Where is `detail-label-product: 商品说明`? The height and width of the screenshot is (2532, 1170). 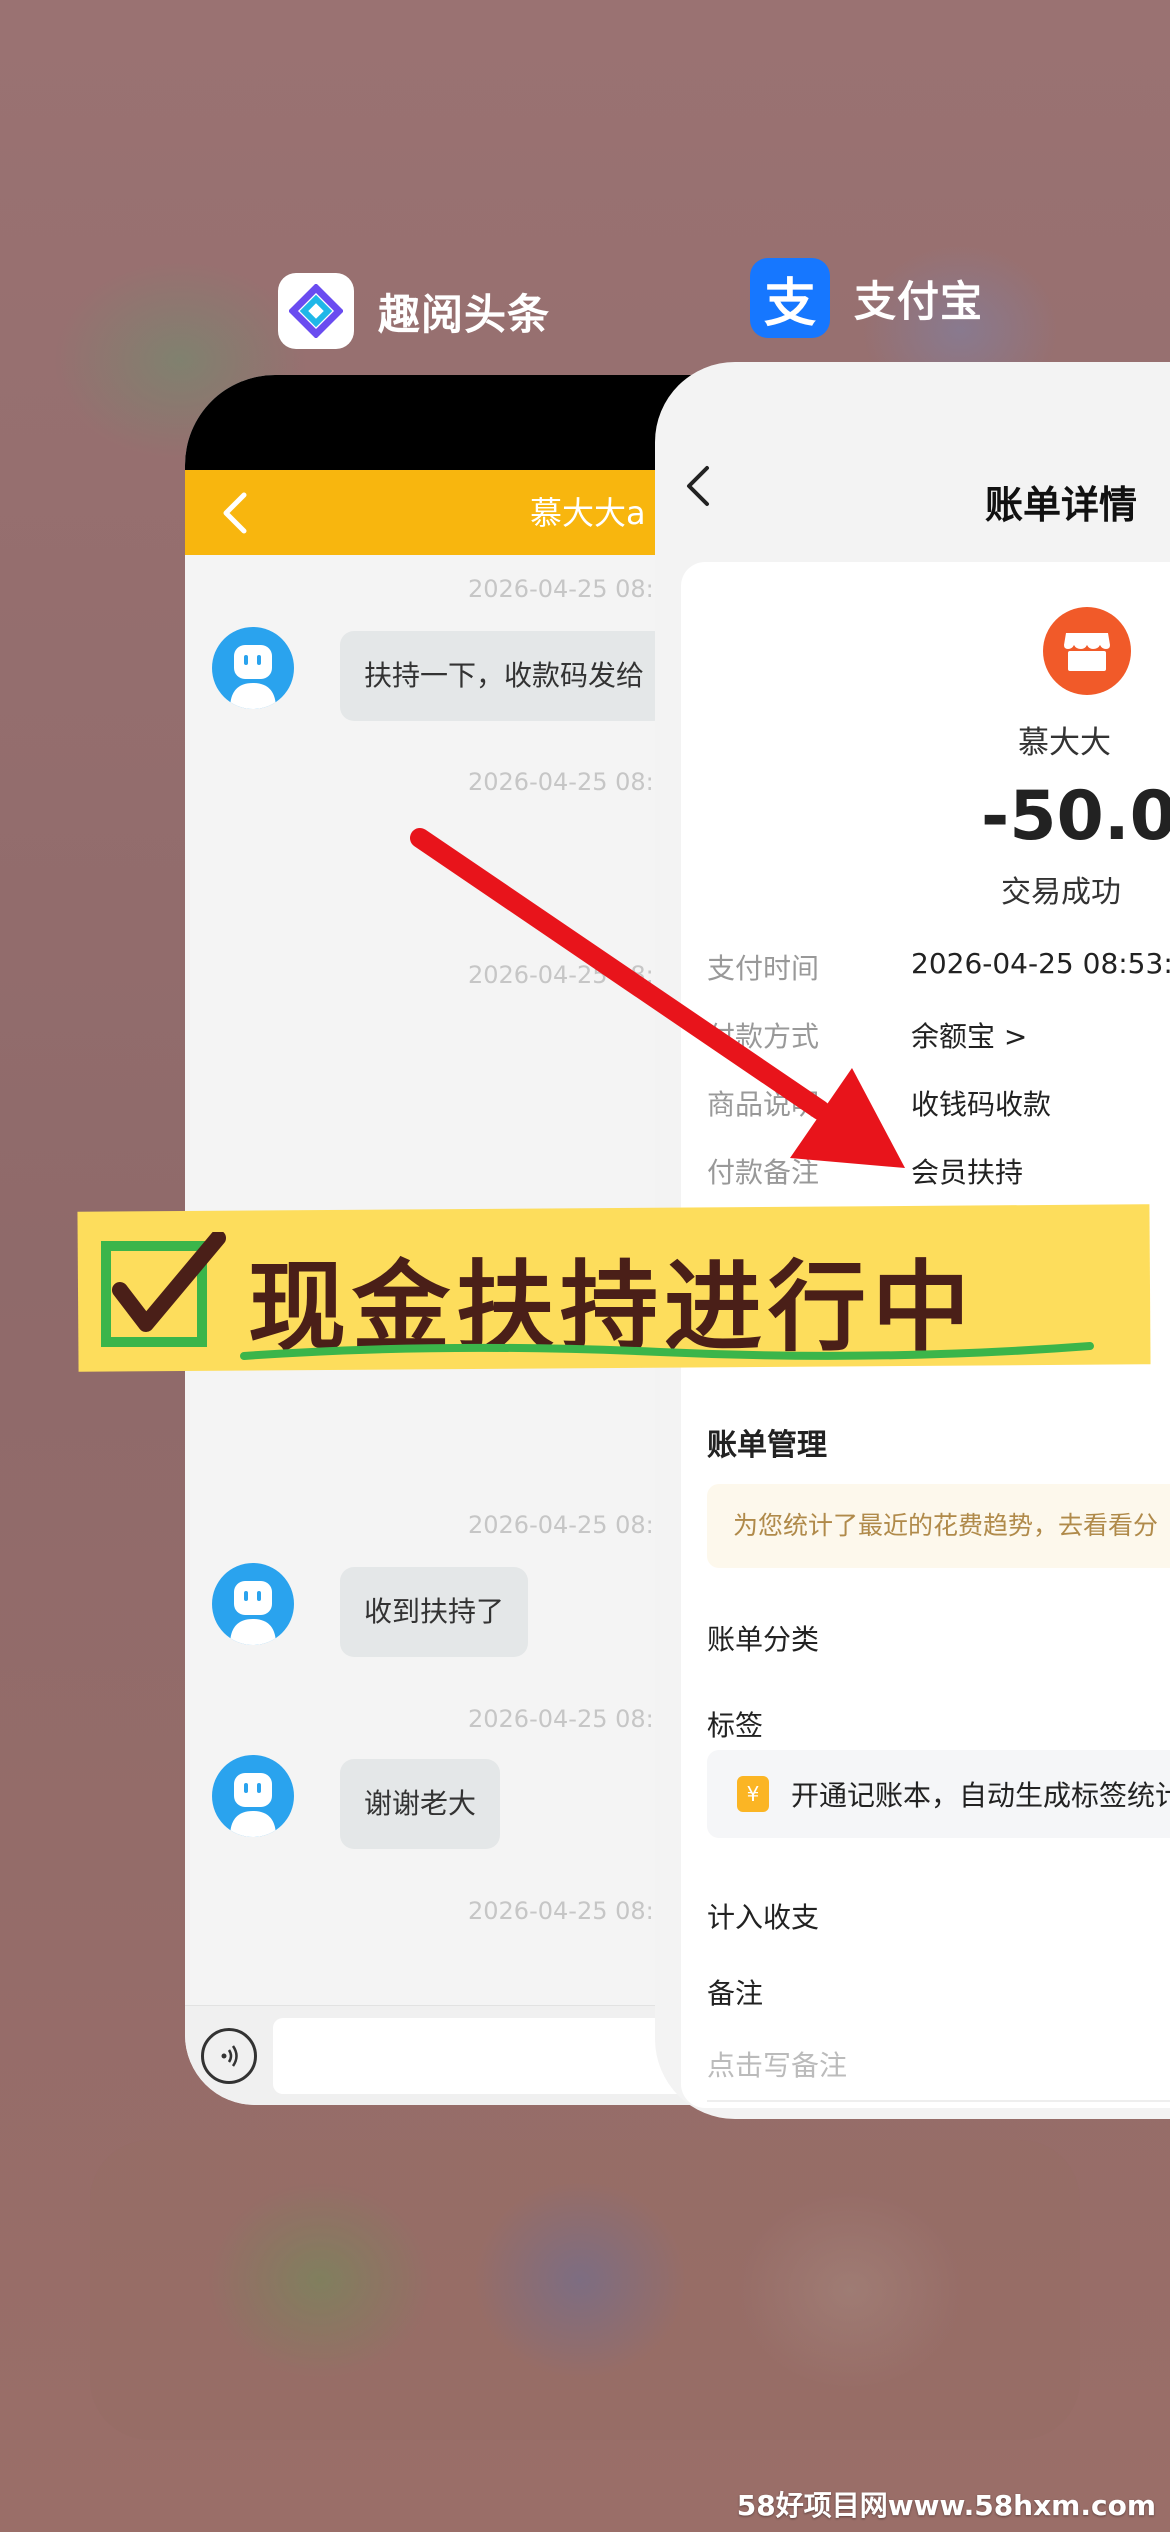
detail-label-product: 商品说明 is located at coordinates (763, 1104).